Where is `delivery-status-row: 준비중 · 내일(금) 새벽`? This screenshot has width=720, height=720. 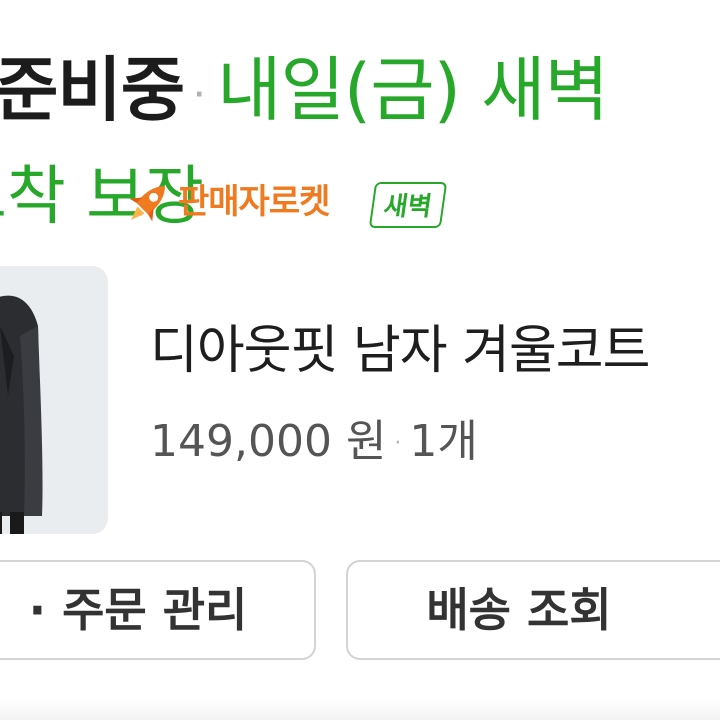
delivery-status-row: 준비중 · 내일(금) 새벽 is located at coordinates (304, 92).